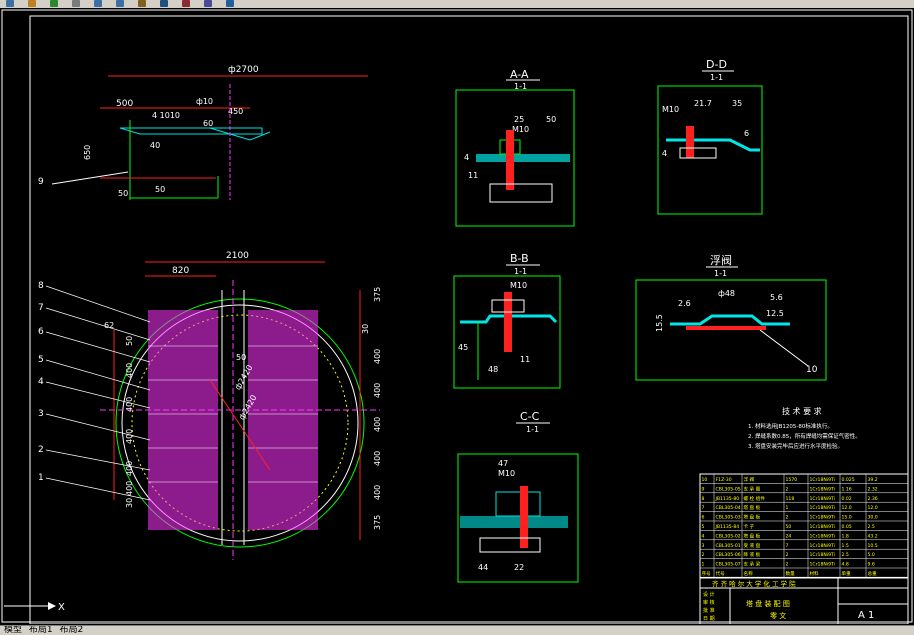 This screenshot has height=635, width=914. Describe the element at coordinates (721, 573) in the screenshot. I see `parts-table-cell: 代号` at that location.